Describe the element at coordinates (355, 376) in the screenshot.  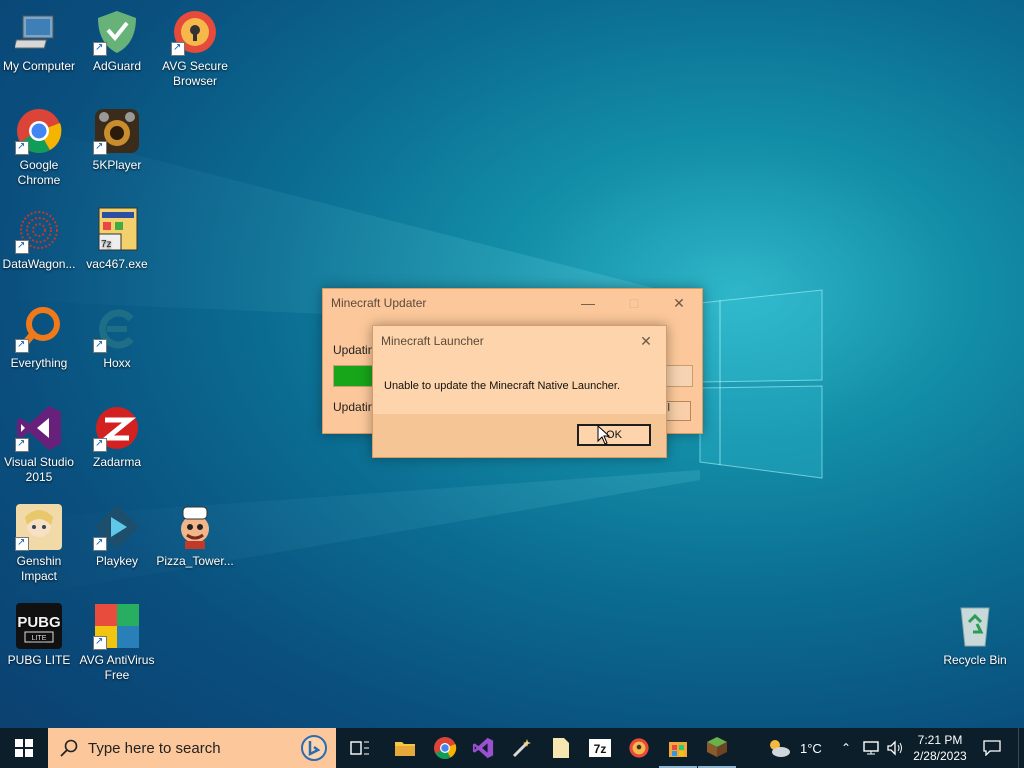
I see `updater-progress-fill` at that location.